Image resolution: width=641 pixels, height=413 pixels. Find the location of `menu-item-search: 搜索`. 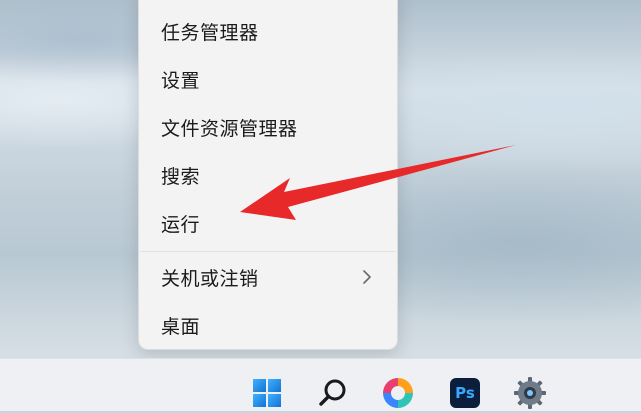

menu-item-search: 搜索 is located at coordinates (268, 175).